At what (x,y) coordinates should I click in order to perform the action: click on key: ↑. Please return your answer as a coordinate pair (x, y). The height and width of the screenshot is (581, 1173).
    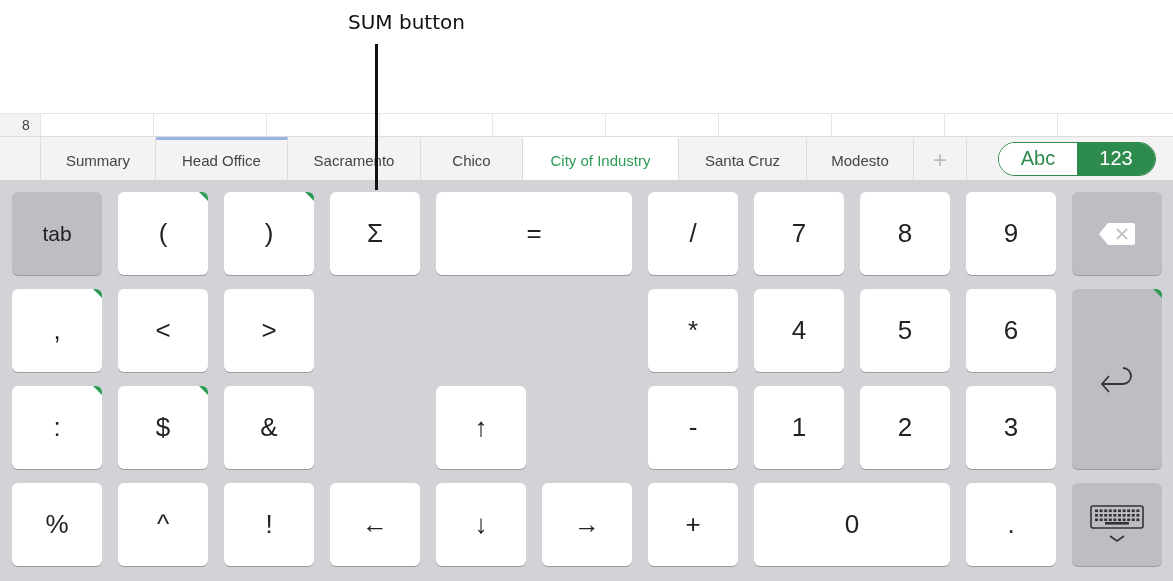
    Looking at the image, I should click on (481, 427).